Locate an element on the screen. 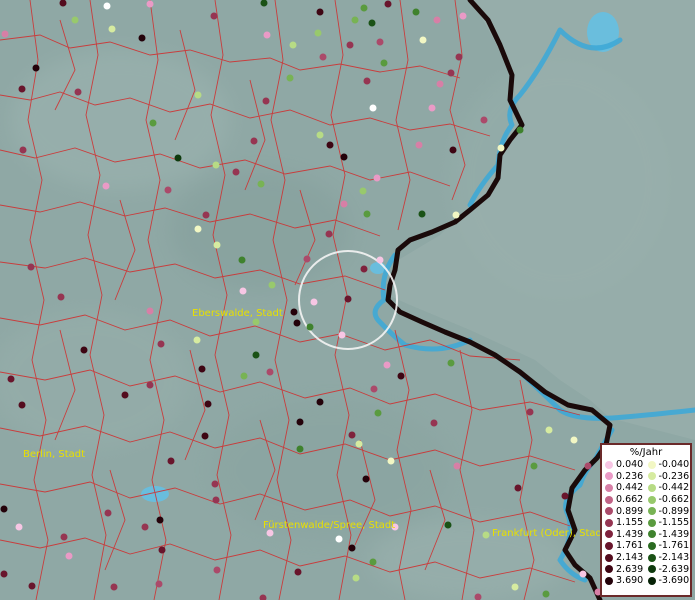  place-label-frankfurt: Frankfurt (Oder), Stadt is located at coordinates (549, 533).